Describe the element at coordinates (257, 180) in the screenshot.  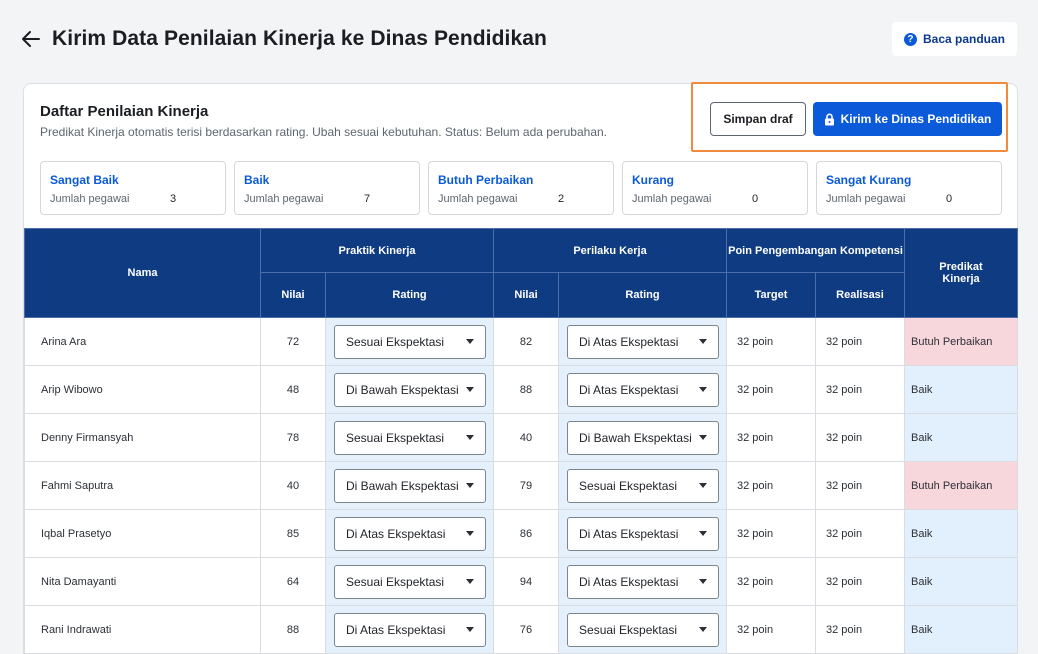
I see `summary-label: Baik` at that location.